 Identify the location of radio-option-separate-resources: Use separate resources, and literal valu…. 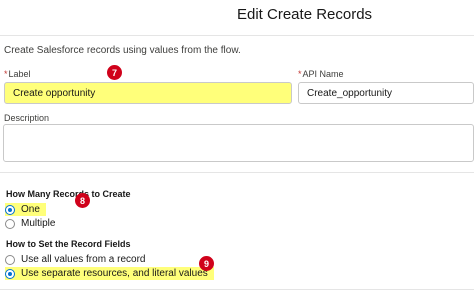
(109, 273).